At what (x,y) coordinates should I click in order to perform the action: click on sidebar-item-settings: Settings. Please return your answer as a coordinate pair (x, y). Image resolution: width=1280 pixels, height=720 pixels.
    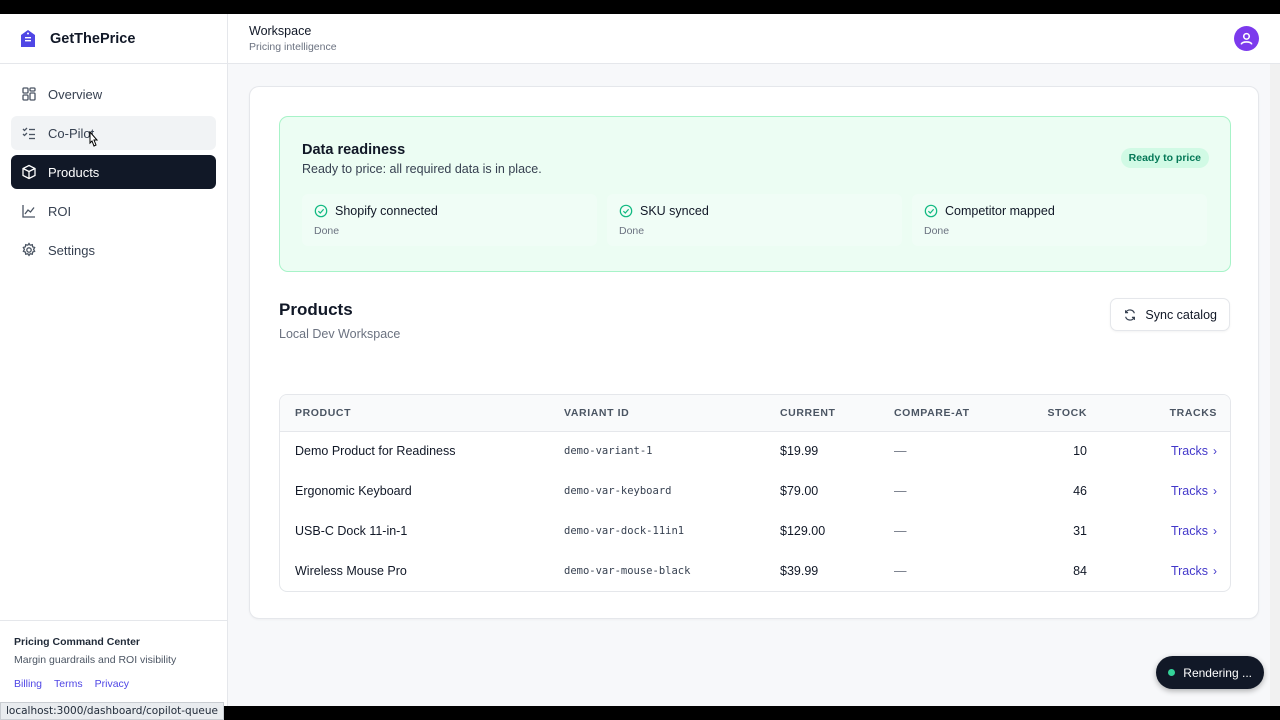
    Looking at the image, I should click on (113, 250).